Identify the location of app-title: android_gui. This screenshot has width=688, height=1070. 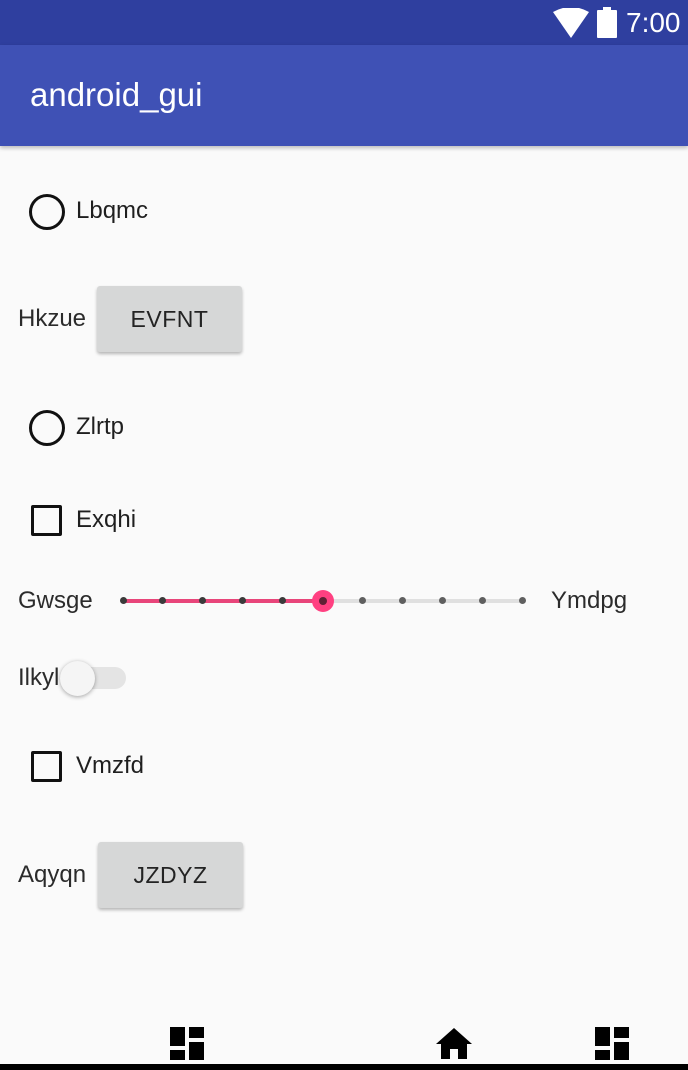
(116, 94).